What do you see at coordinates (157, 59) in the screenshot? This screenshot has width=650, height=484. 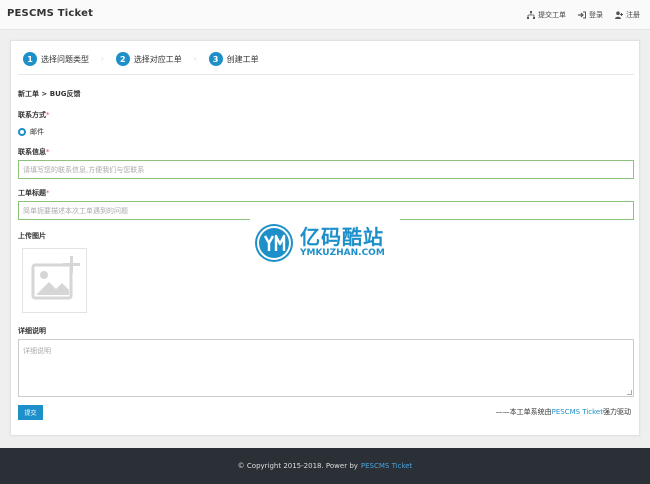 I see `step-2-label: 选择对应工单` at bounding box center [157, 59].